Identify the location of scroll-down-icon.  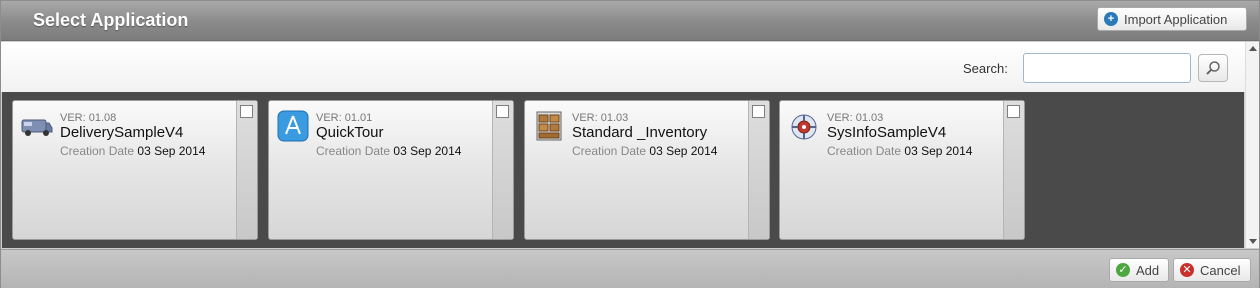
(1253, 241).